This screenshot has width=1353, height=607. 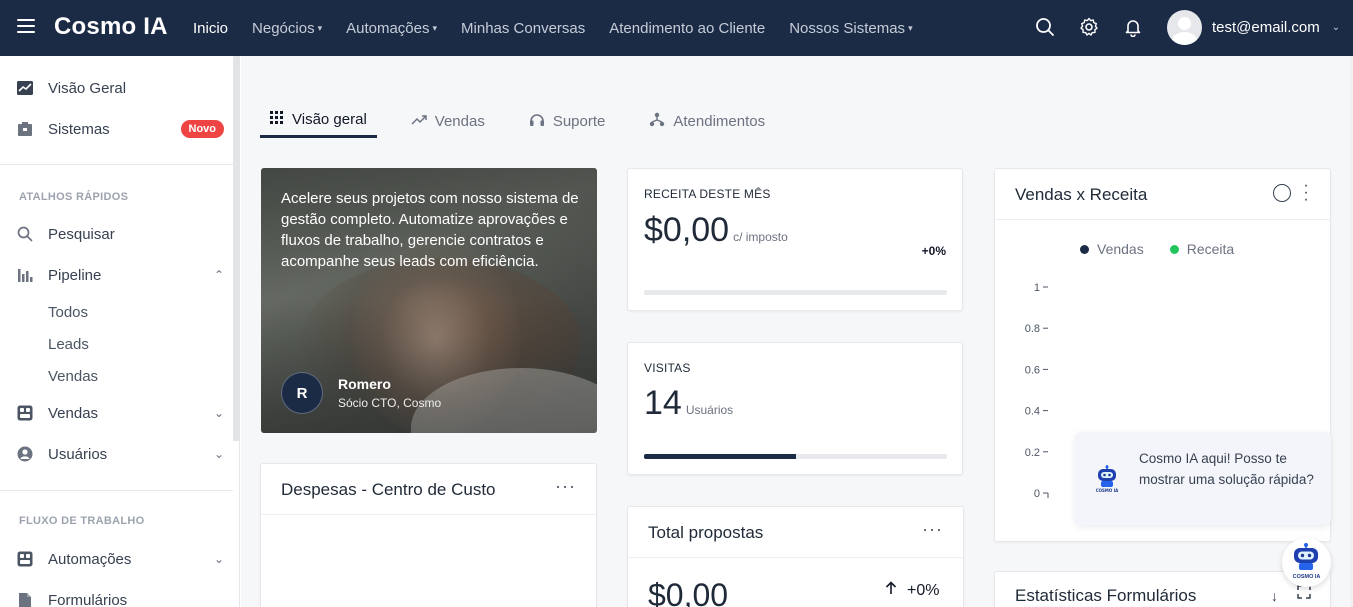 I want to click on proposals-change: +0%, so click(x=912, y=590).